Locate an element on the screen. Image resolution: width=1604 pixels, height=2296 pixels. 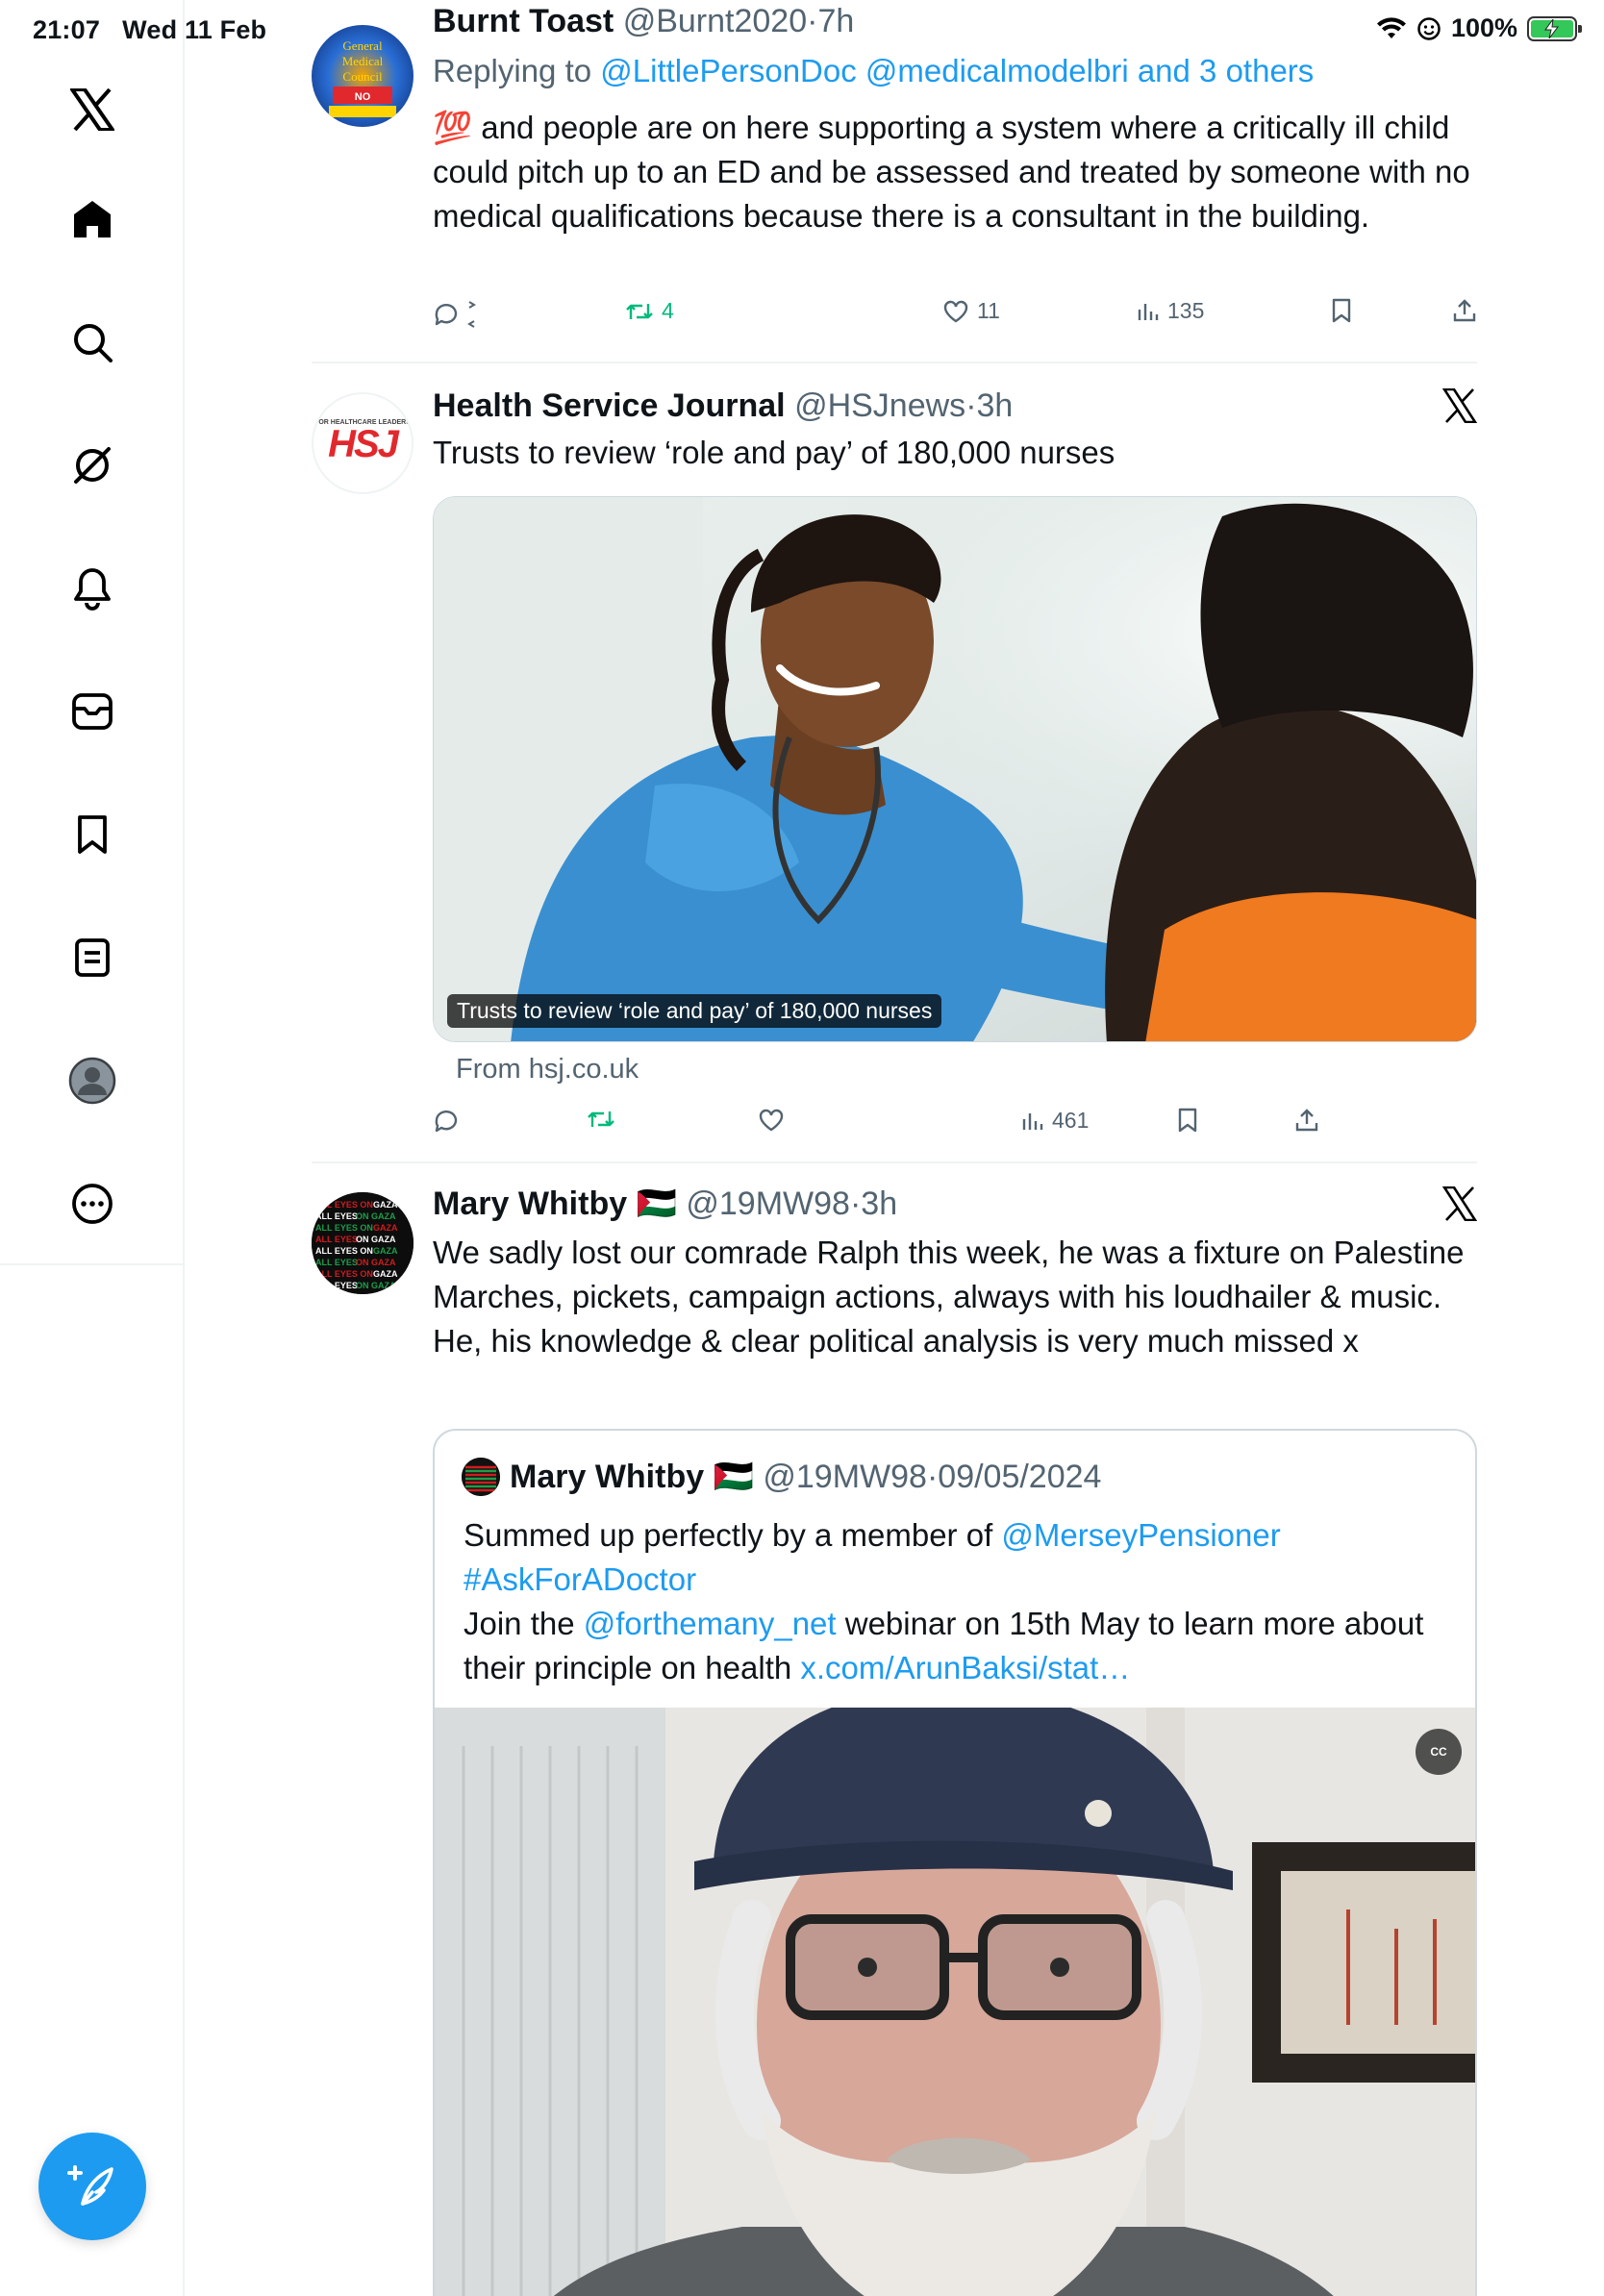
search-icon is located at coordinates (92, 342).